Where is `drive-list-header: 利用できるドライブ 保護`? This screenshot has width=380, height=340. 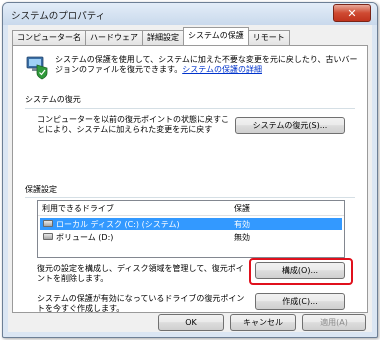
drive-list-header: 利用できるドライブ 保護 is located at coordinates (191, 208).